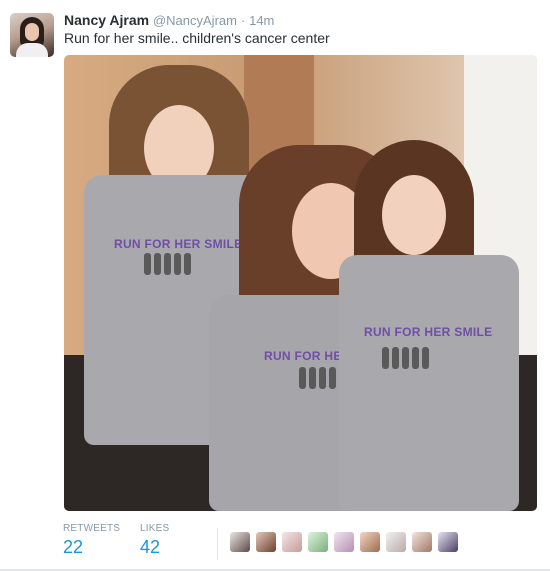 This screenshot has height=571, width=550. I want to click on avatar-body, so click(32, 50).